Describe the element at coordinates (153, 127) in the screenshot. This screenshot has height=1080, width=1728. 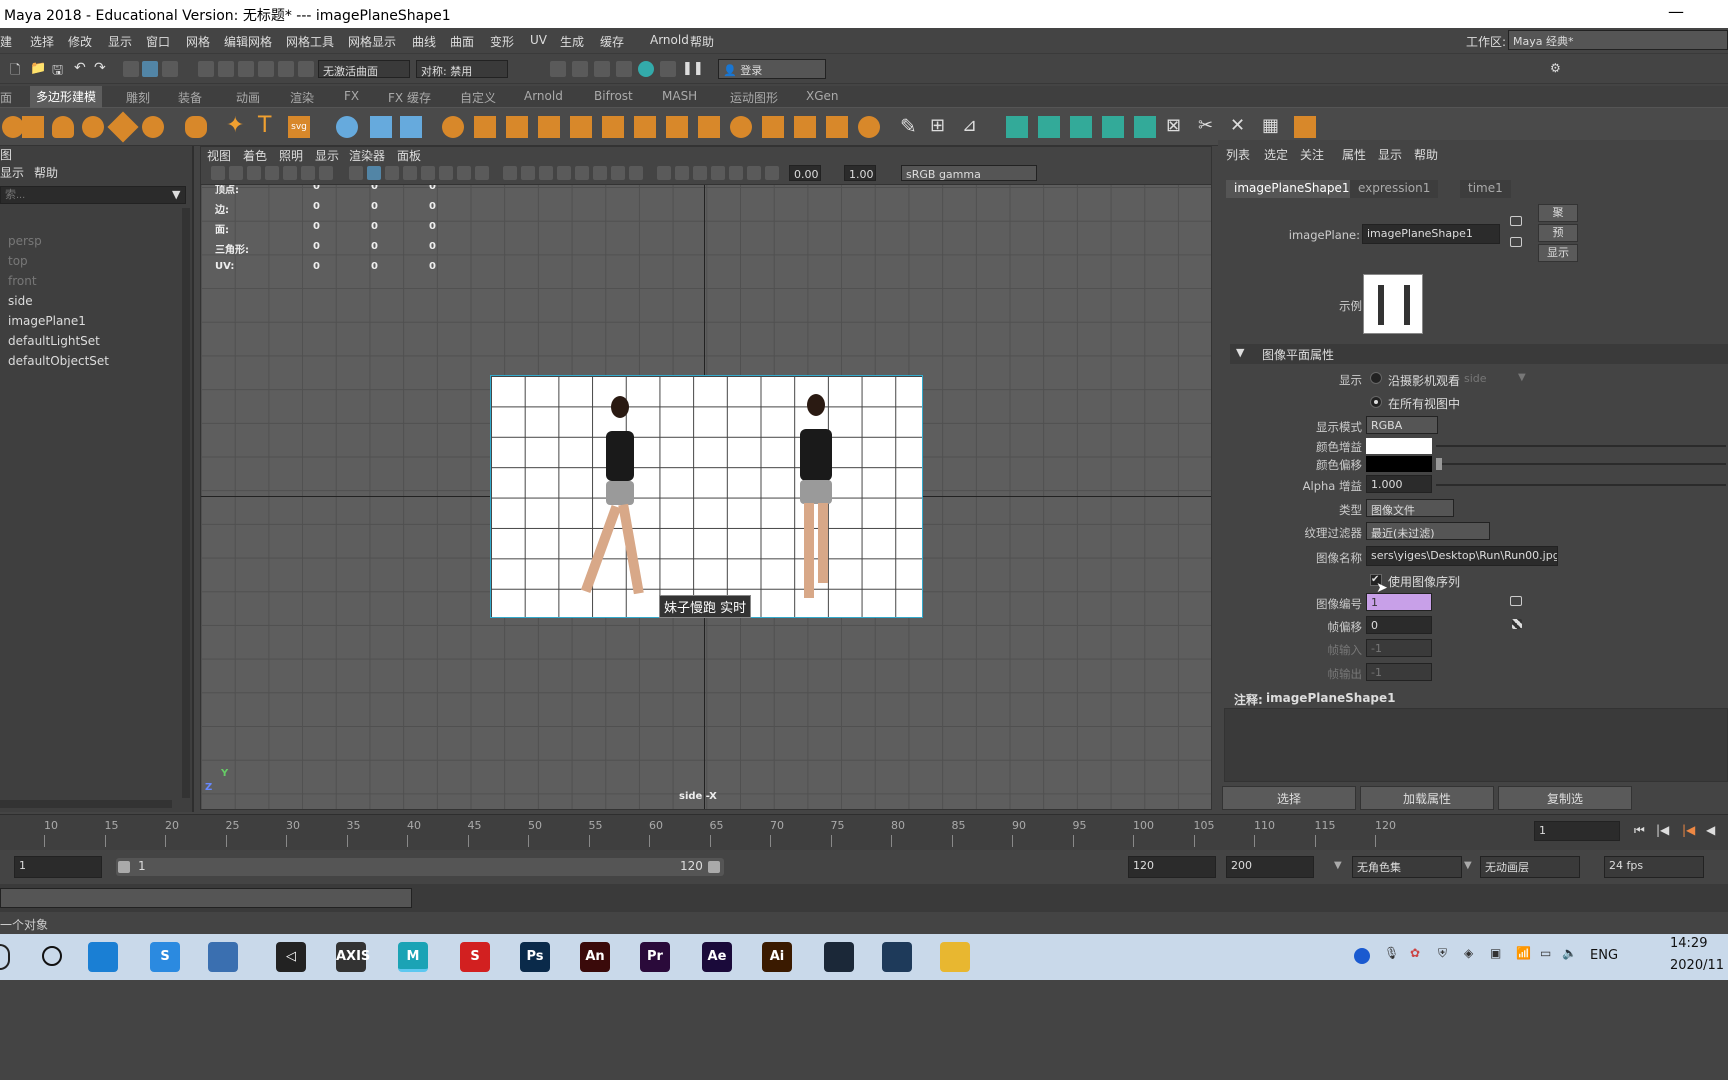
I see `poly-torus-icon` at that location.